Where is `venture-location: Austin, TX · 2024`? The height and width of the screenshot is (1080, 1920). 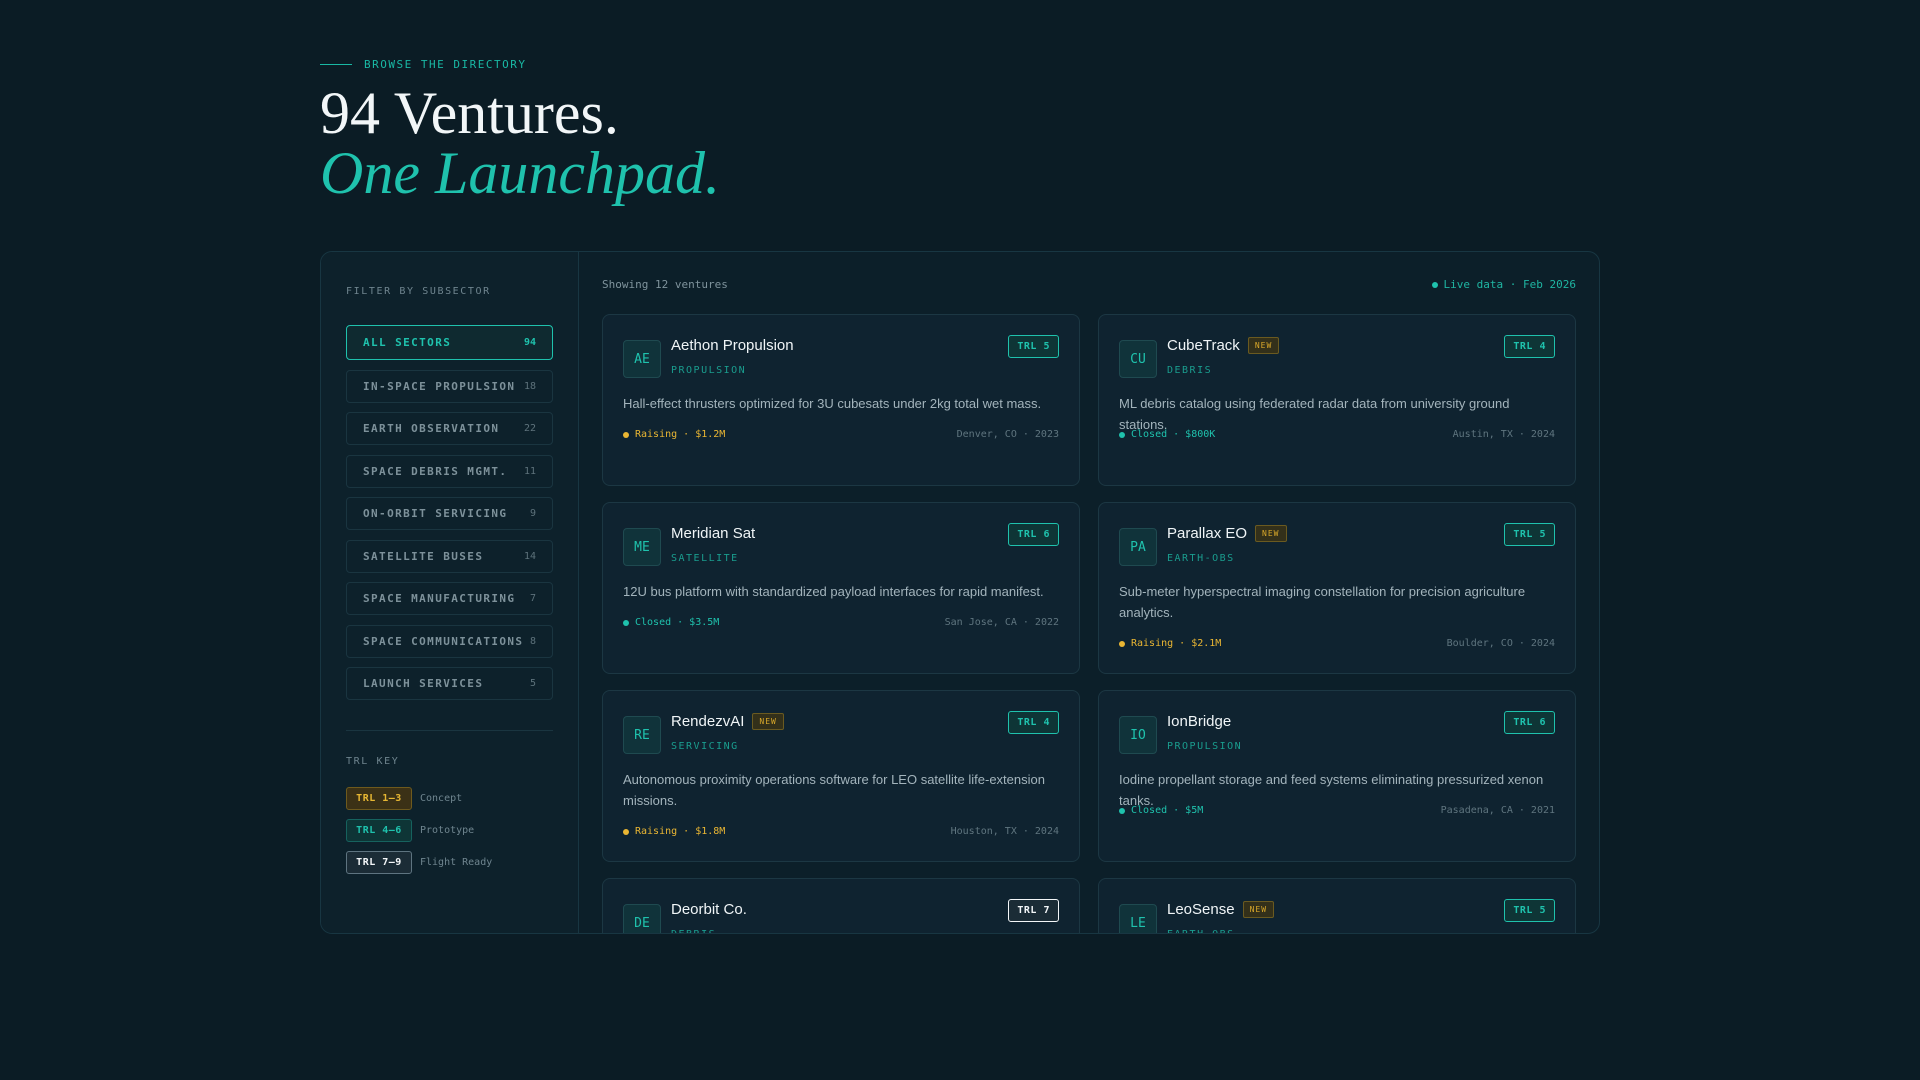 venture-location: Austin, TX · 2024 is located at coordinates (1503, 434).